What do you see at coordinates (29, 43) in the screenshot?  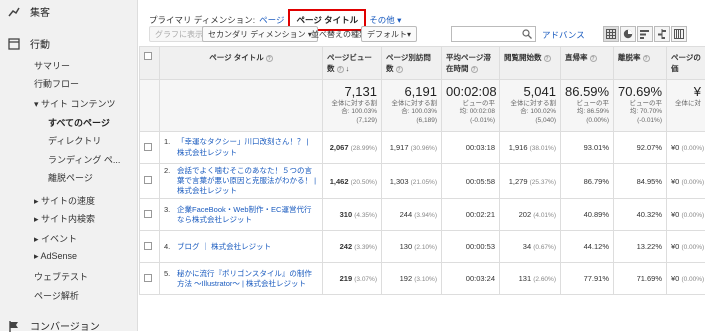 I see `sidebar-section-behavior: 行動` at bounding box center [29, 43].